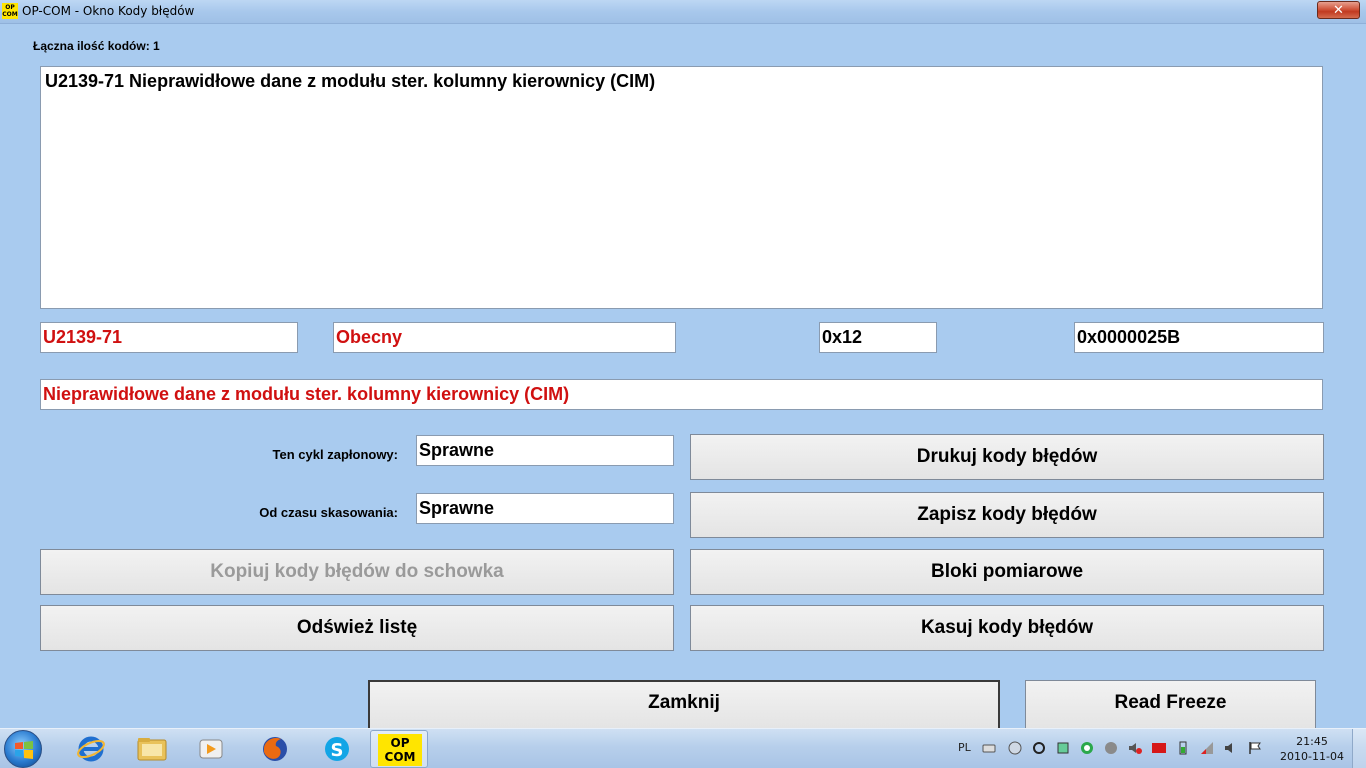  Describe the element at coordinates (108, 11) in the screenshot. I see `window-title: OP-COM - Okno Kody błędów` at that location.